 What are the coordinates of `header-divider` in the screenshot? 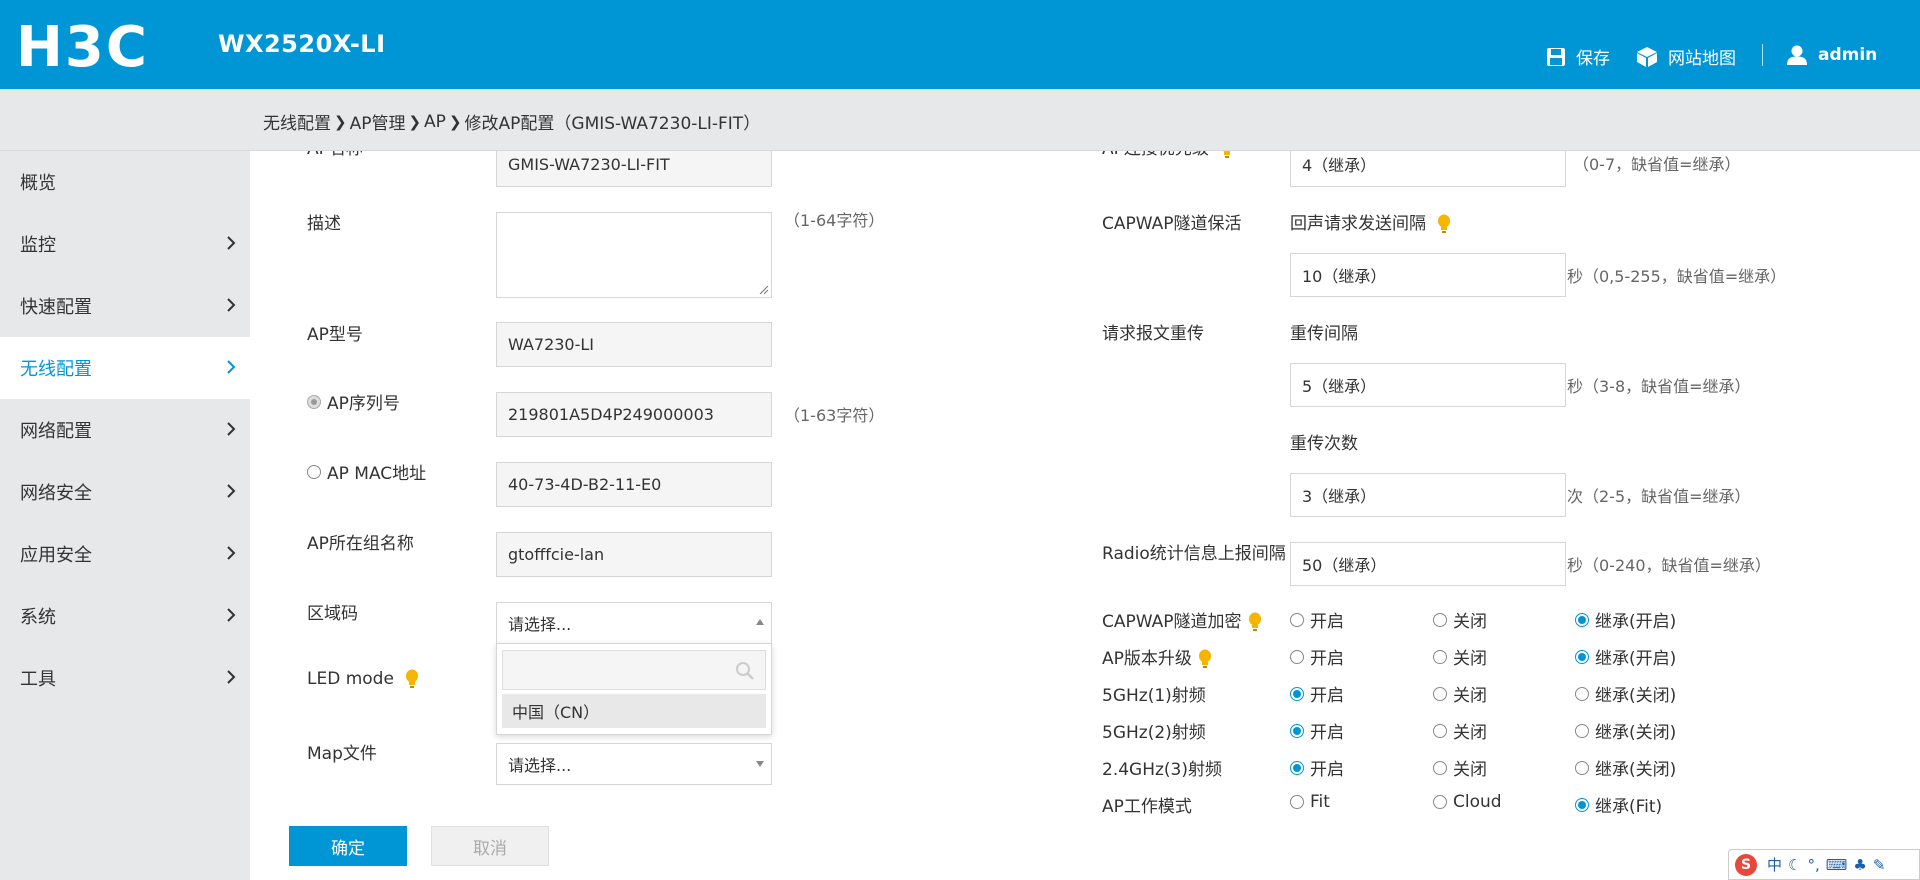 It's located at (1762, 55).